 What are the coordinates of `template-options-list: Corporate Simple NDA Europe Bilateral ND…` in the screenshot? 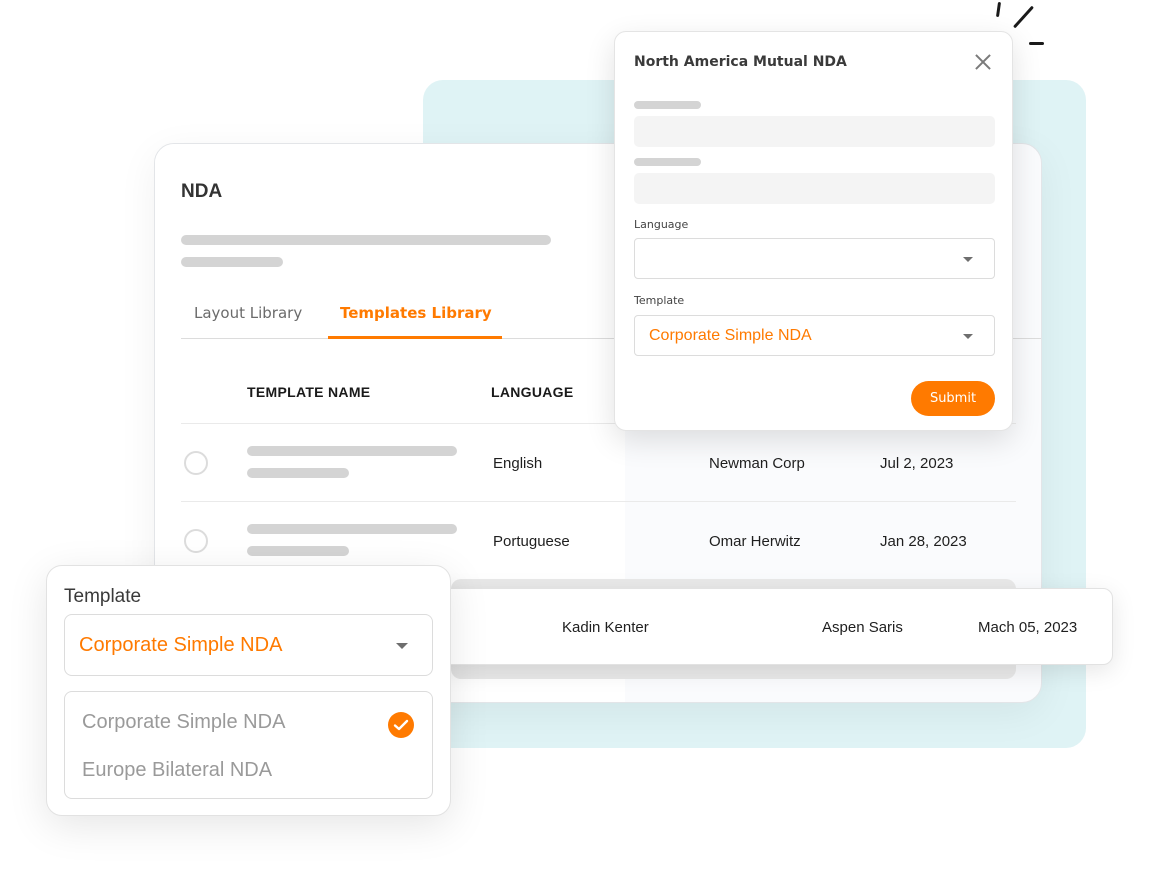 It's located at (248, 745).